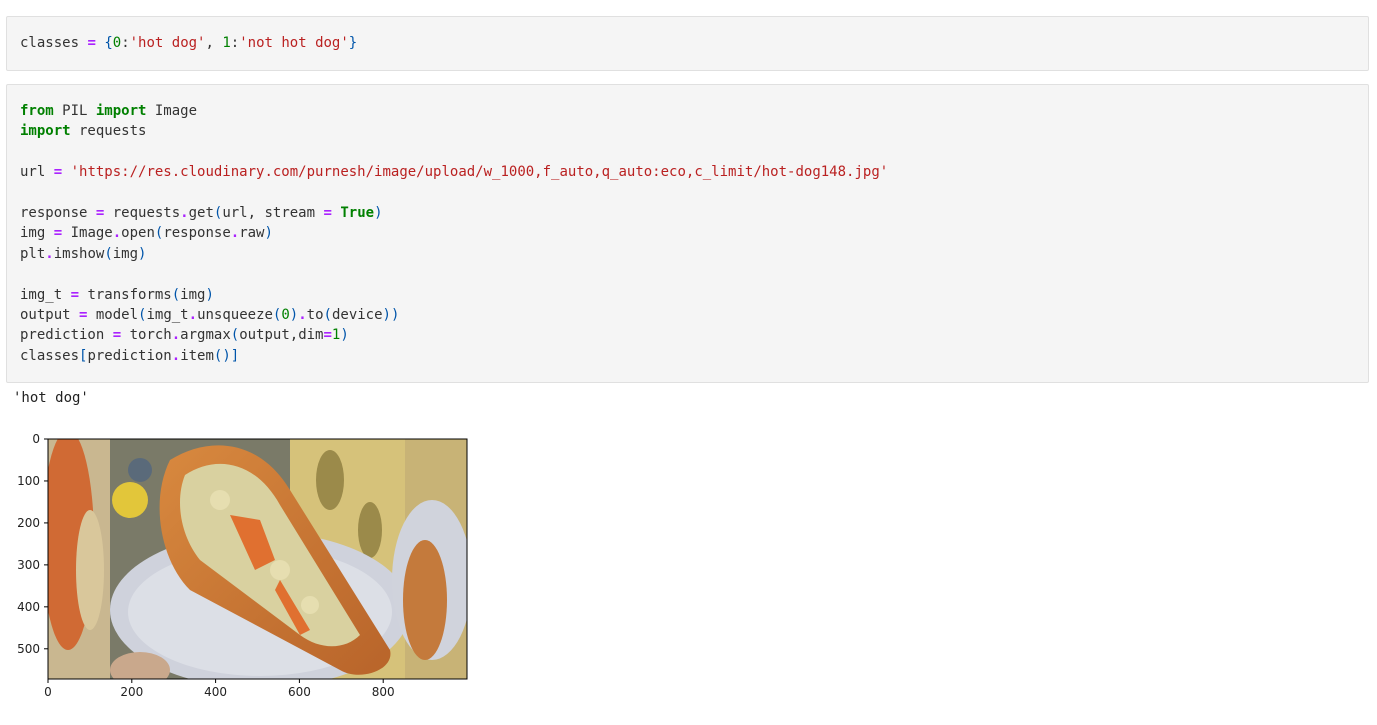 The width and height of the screenshot is (1377, 725). Describe the element at coordinates (74, 111) in the screenshot. I see `code-token: PIL` at that location.